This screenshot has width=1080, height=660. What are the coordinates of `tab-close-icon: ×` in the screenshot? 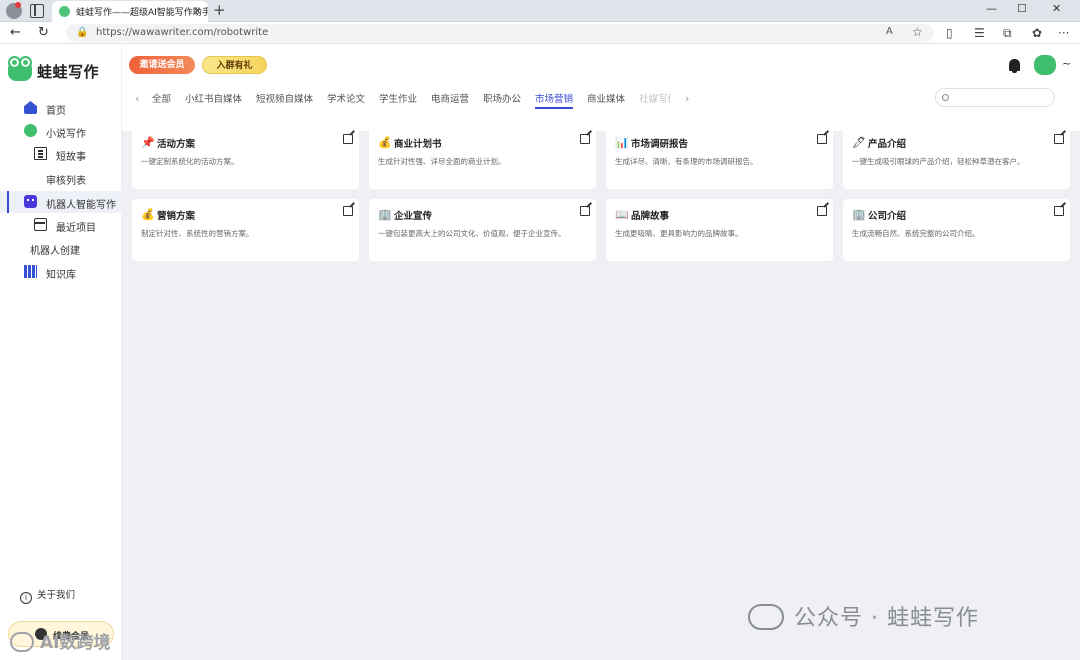 It's located at (197, 10).